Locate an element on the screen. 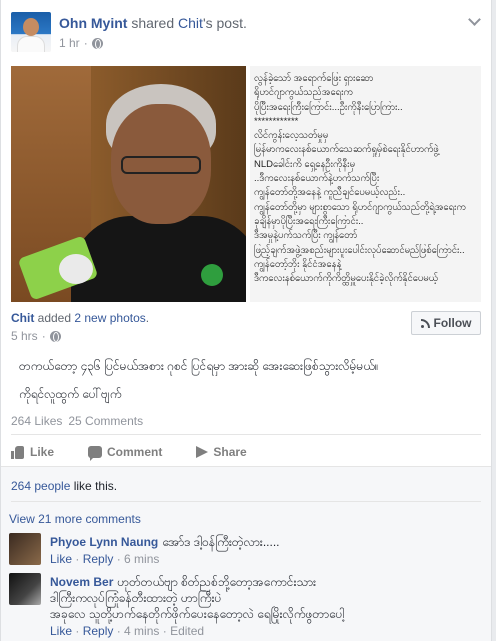 The width and height of the screenshot is (496, 641). header-line: Ohn Myint shared Chit's post. is located at coordinates (153, 23).